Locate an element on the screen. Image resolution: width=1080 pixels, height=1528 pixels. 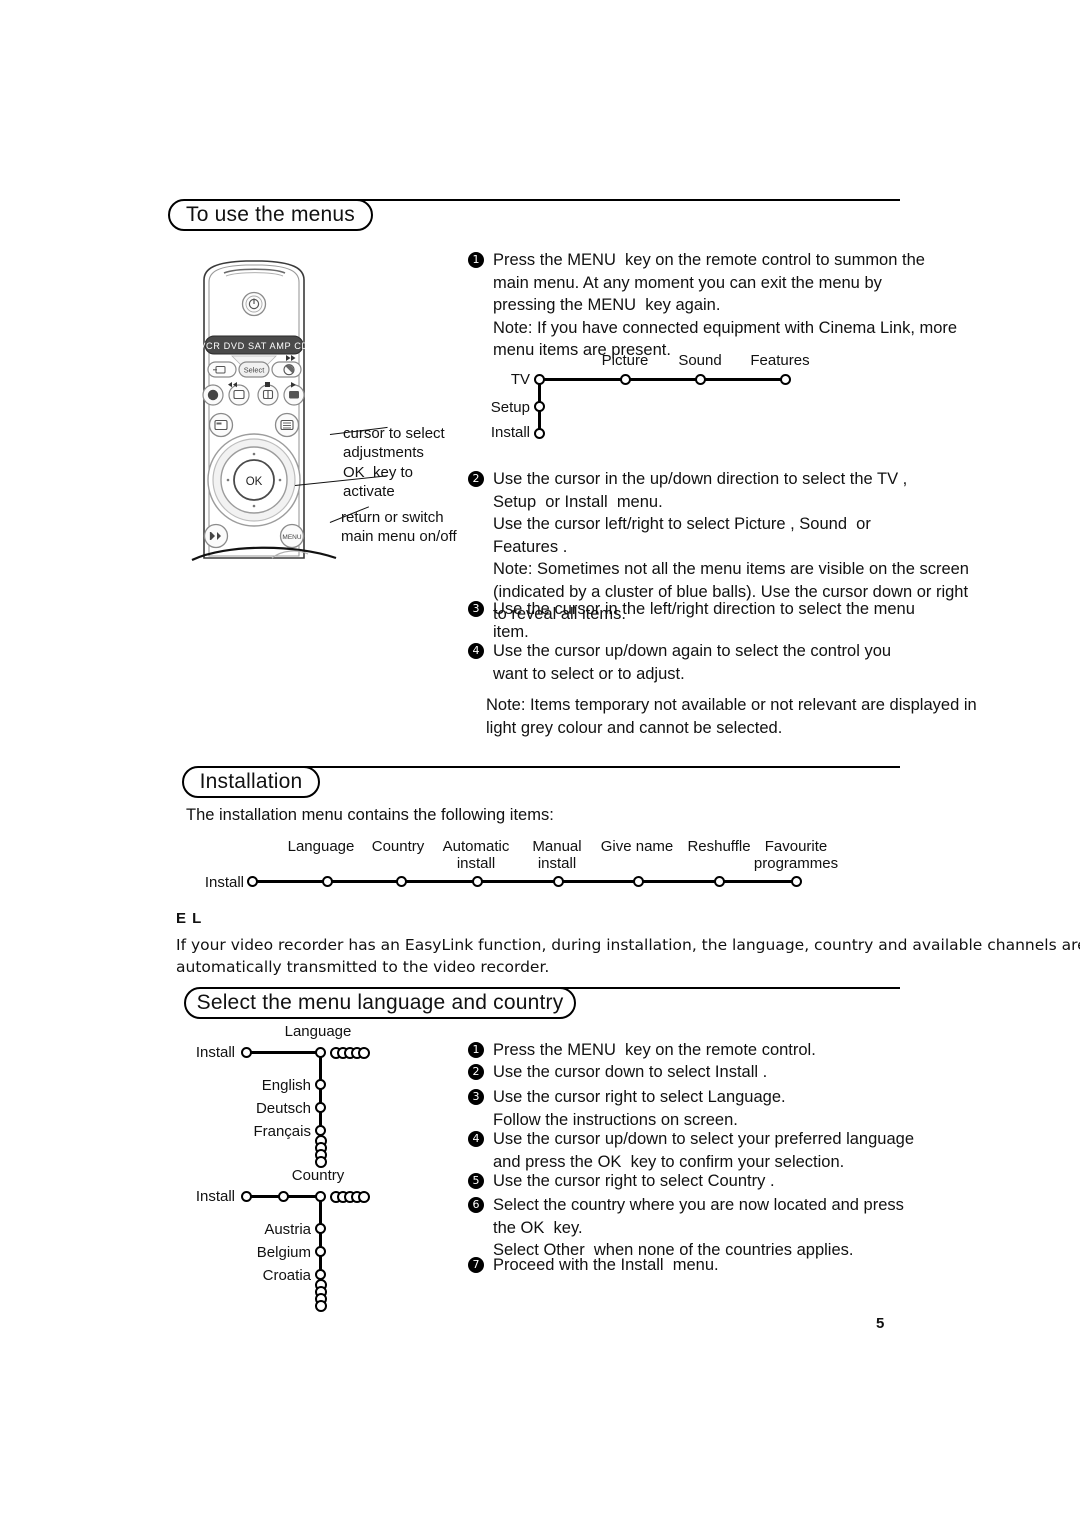
tree-label-picture: Picture is located at coordinates (625, 360).